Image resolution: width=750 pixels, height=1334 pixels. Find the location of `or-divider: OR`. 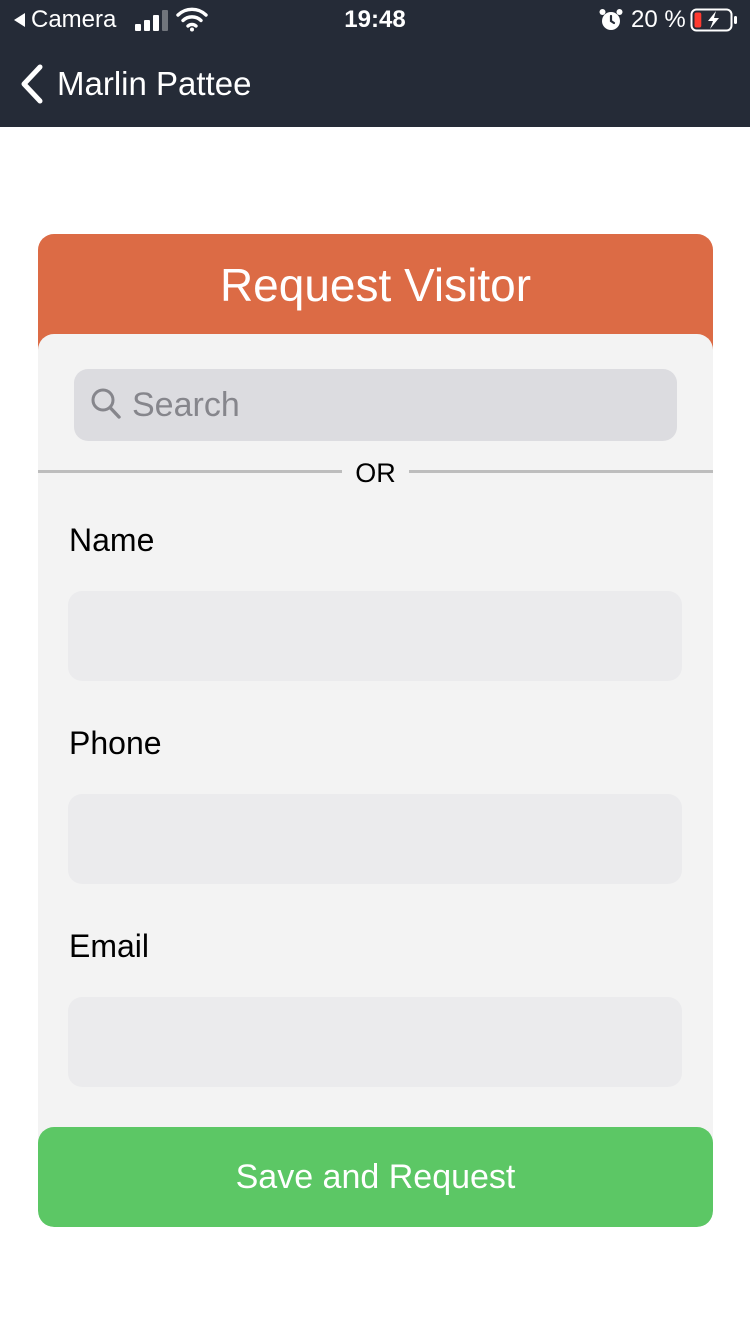

or-divider: OR is located at coordinates (375, 473).